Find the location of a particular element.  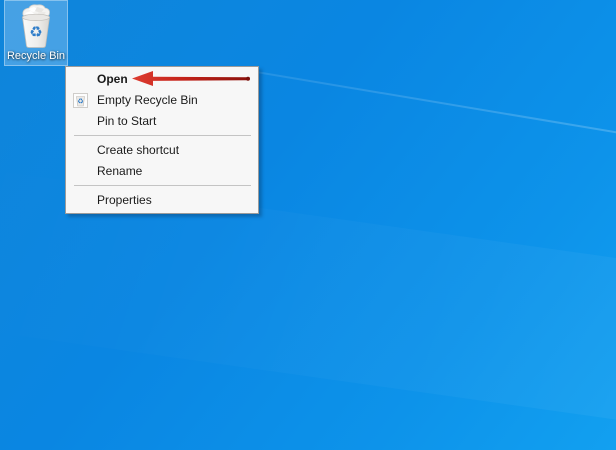

desktop-icon-label: Recycle Bin is located at coordinates (36, 56).